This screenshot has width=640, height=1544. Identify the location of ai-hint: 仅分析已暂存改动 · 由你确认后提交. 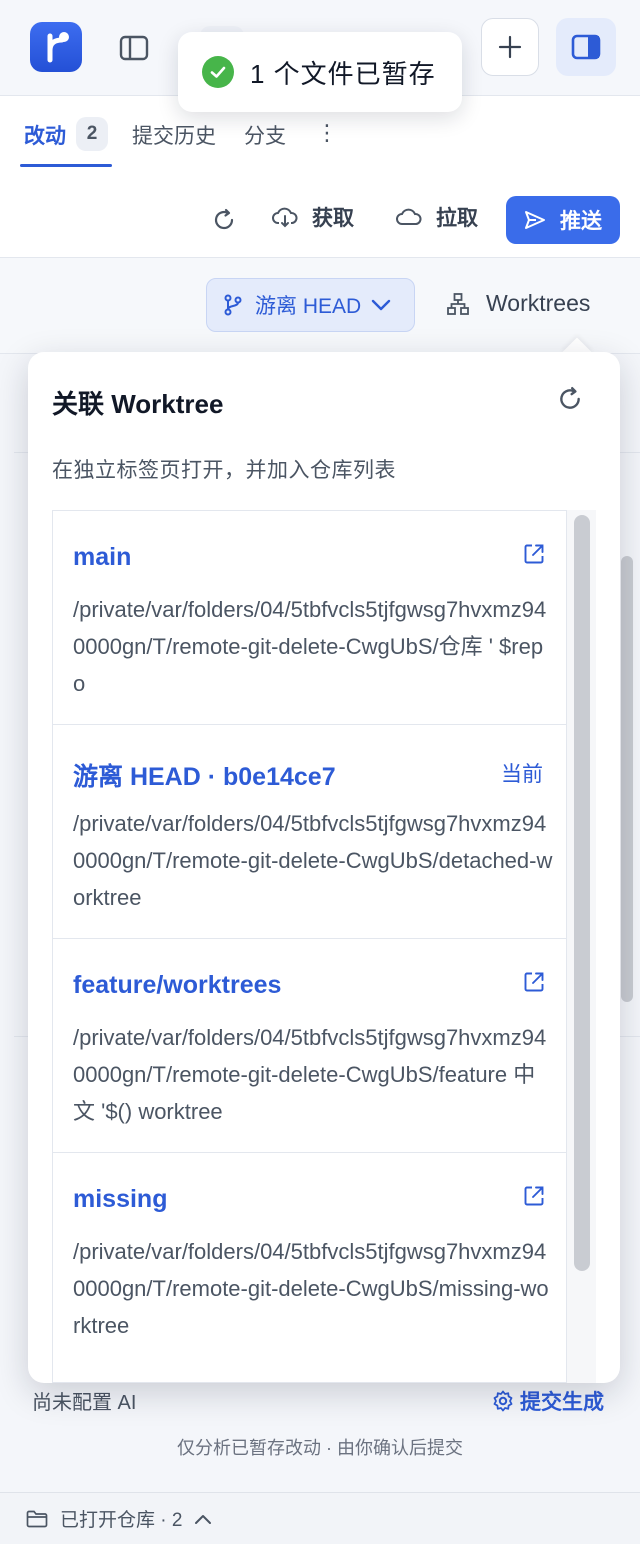
(320, 1448).